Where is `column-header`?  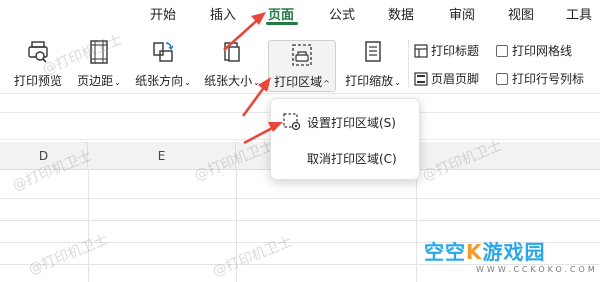
column-header is located at coordinates (508, 156).